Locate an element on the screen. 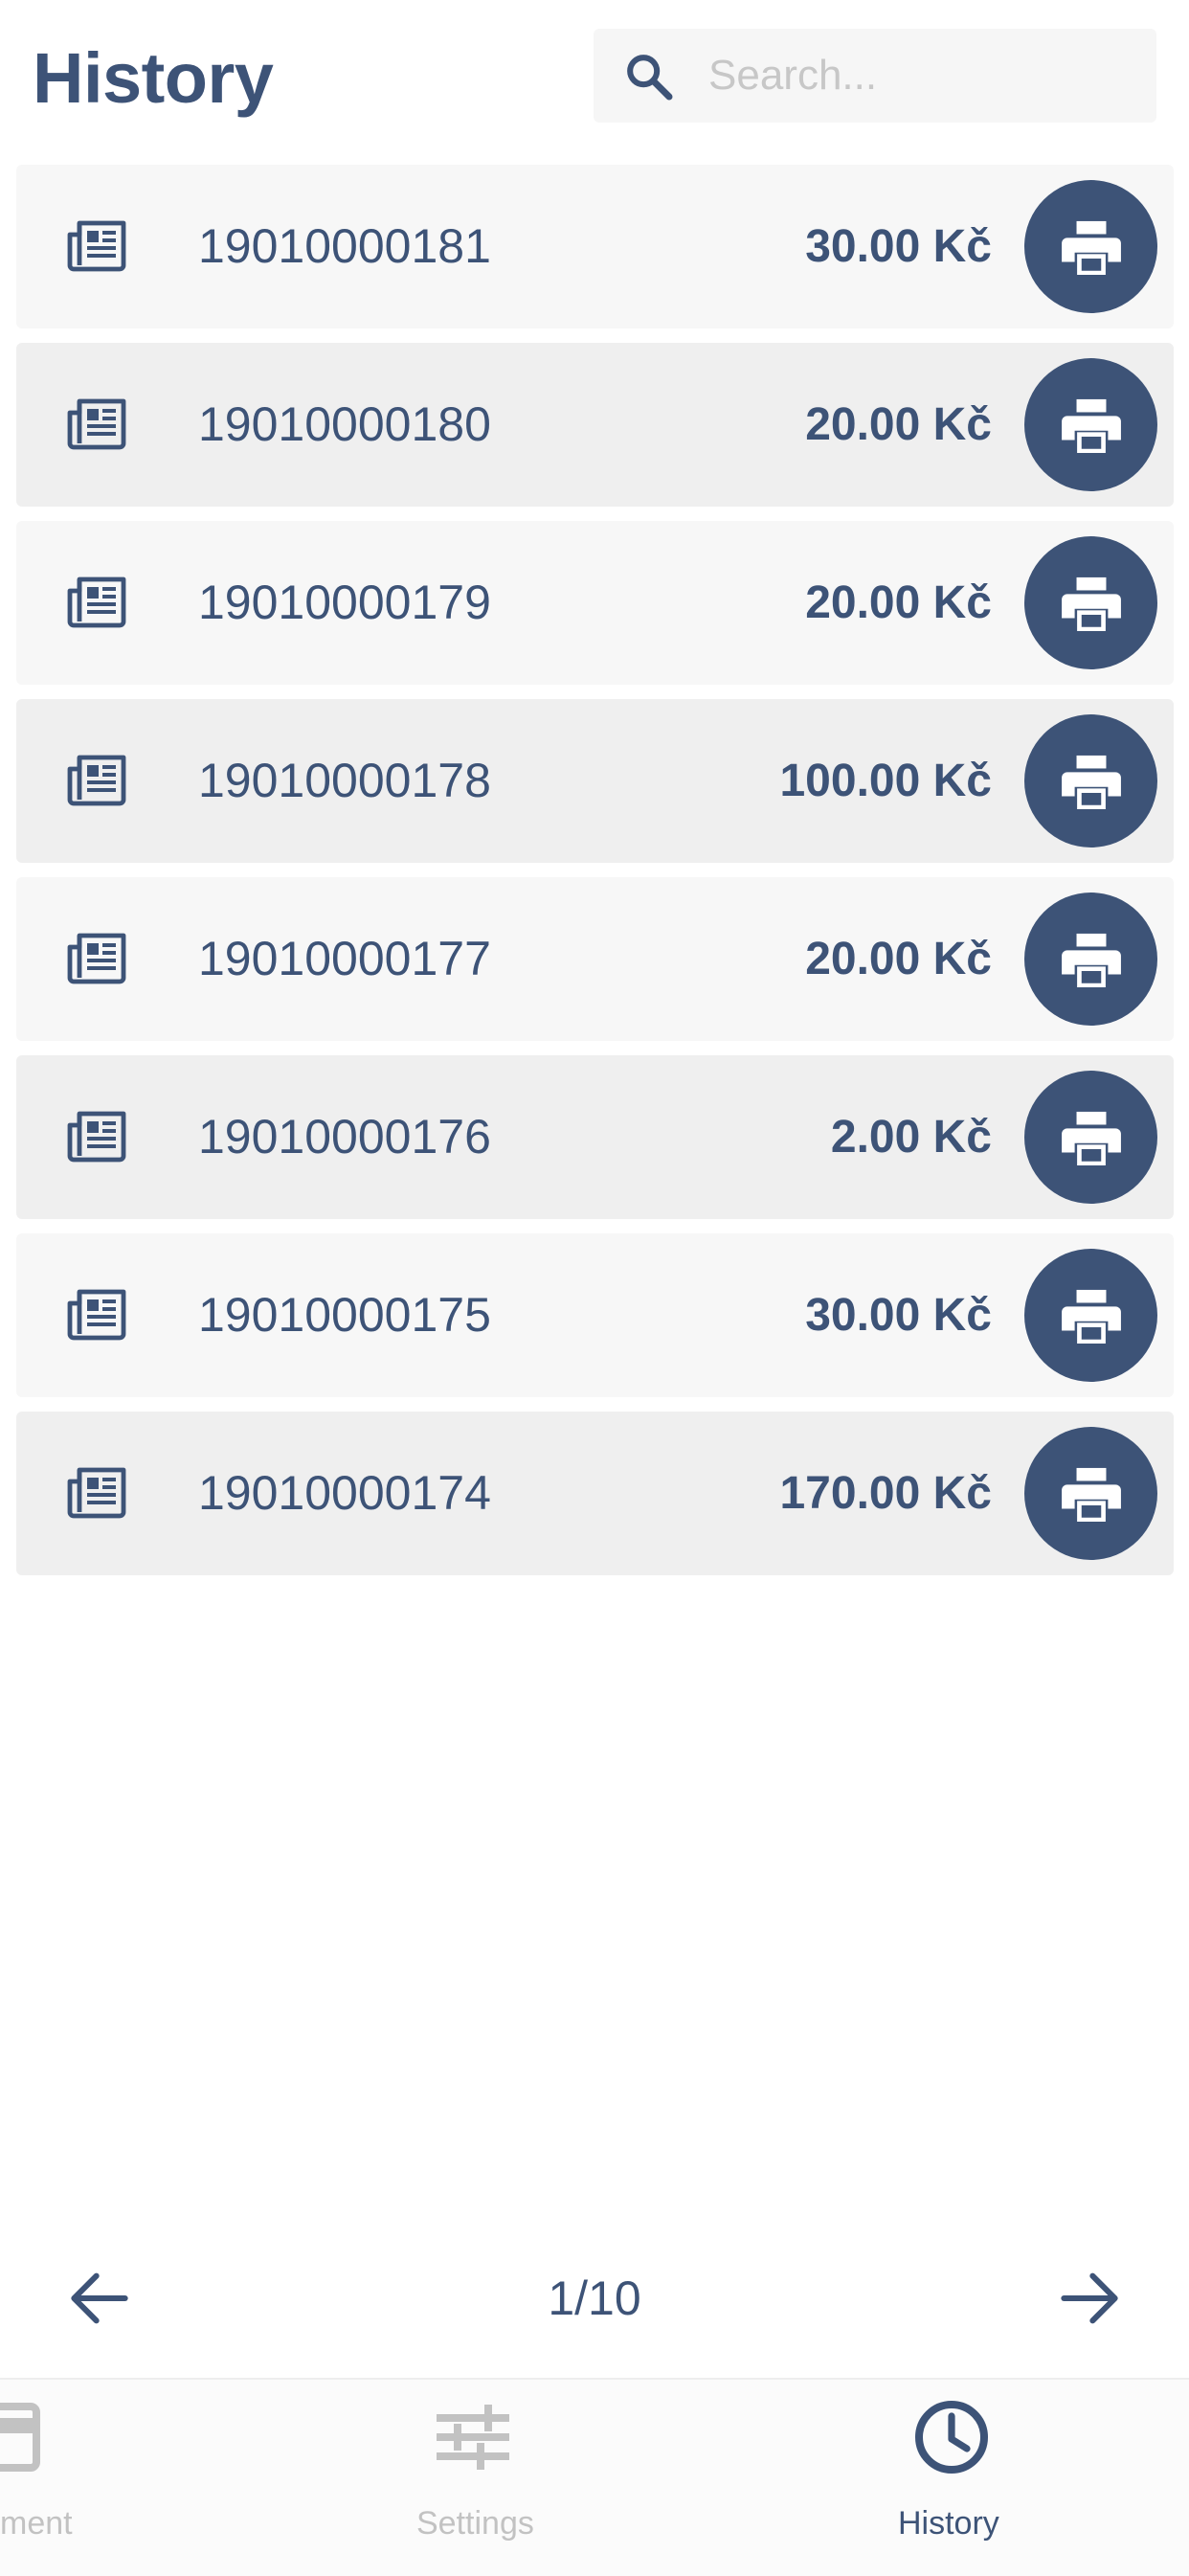 This screenshot has width=1189, height=2576. arrow-left-icon is located at coordinates (99, 2298).